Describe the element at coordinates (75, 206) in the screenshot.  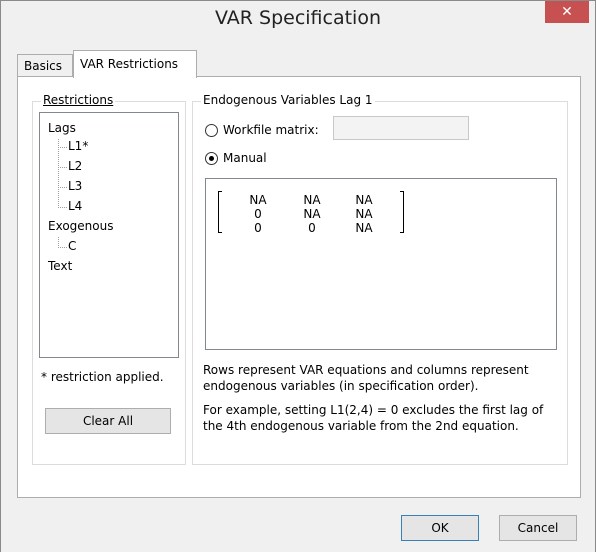
I see `tree-item-l4: L4` at that location.